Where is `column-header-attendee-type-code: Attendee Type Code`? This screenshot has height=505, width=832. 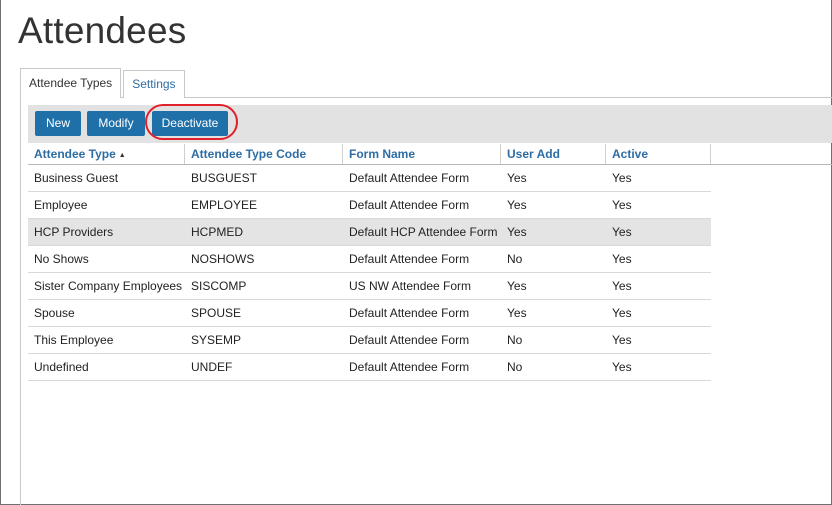 column-header-attendee-type-code: Attendee Type Code is located at coordinates (264, 154).